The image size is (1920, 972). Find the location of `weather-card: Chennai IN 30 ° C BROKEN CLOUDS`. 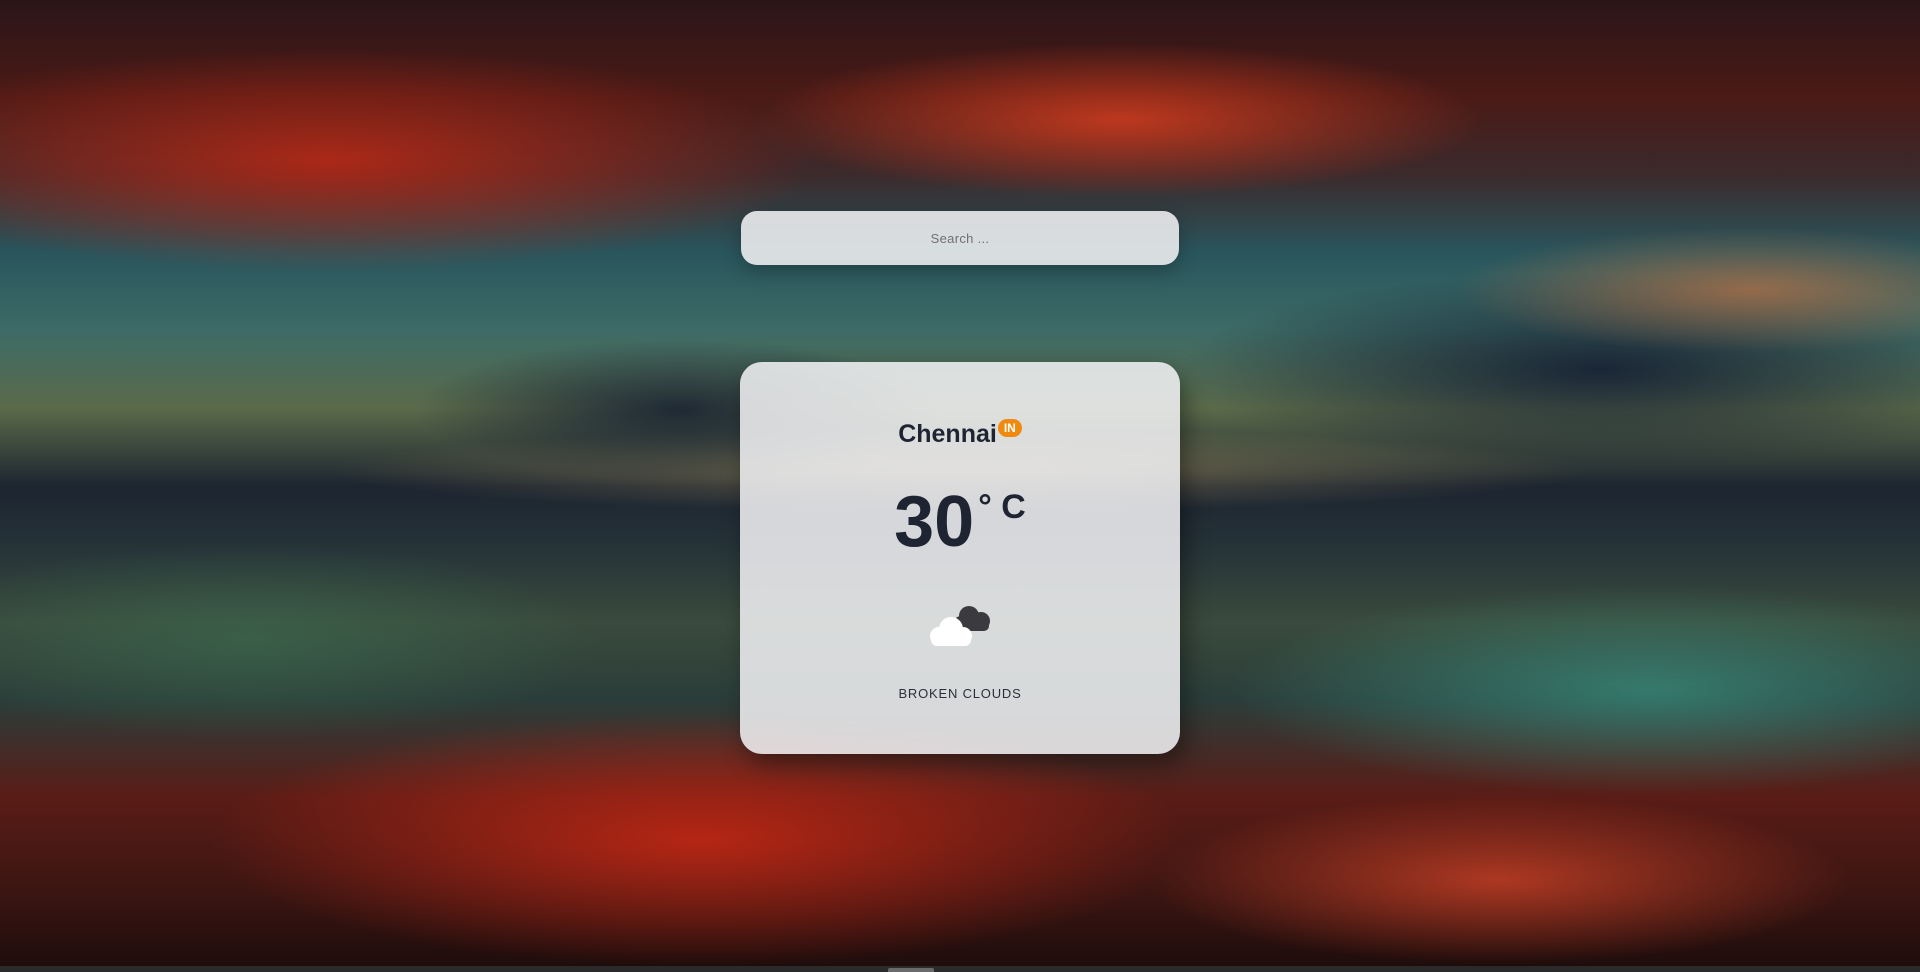

weather-card: Chennai IN 30 ° C BROKEN CLOUDS is located at coordinates (960, 558).